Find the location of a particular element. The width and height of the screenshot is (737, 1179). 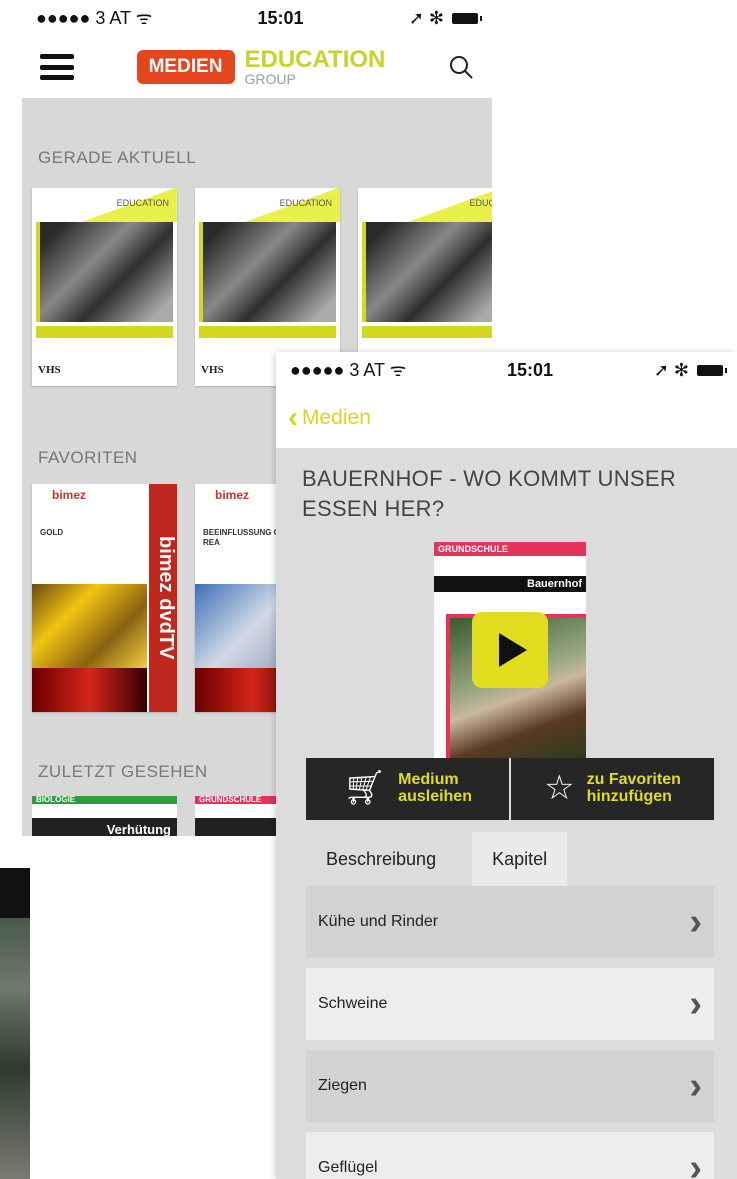

top-bar: MEDIEN EDUCATION GROUP is located at coordinates (257, 67).